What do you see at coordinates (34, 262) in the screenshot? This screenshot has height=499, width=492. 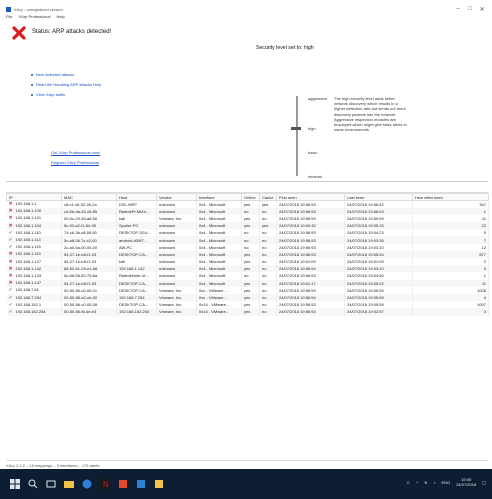 I see `table-cell: ✕ 192.168.1.127` at bounding box center [34, 262].